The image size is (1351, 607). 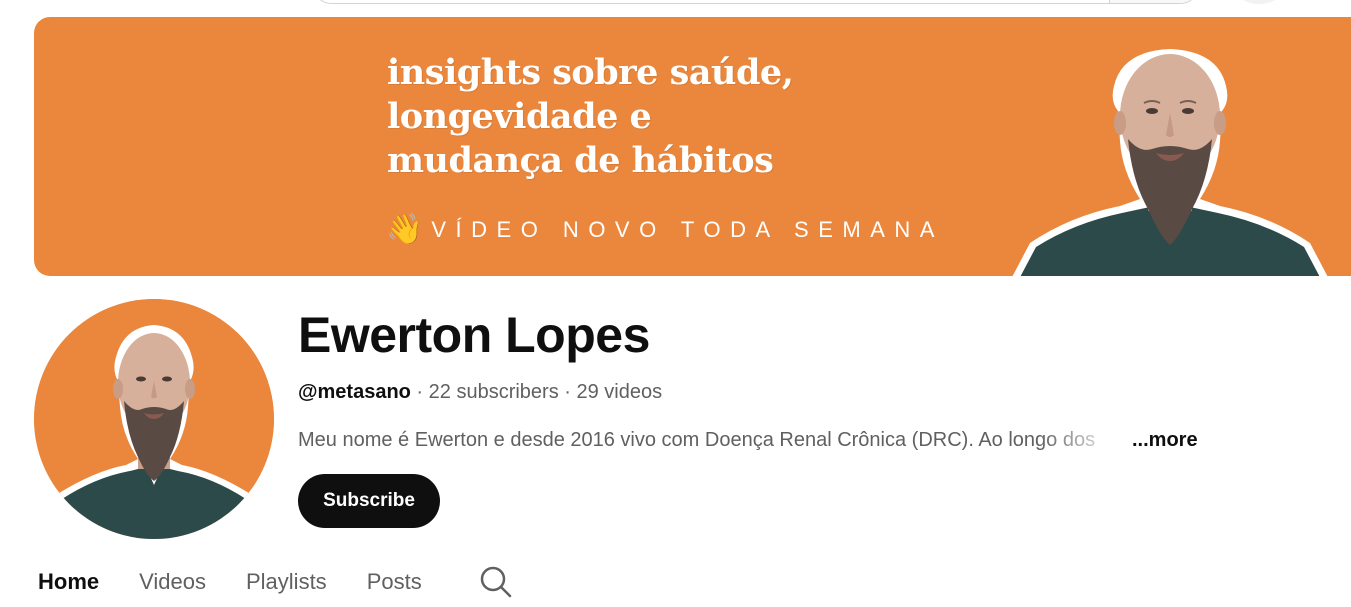 I want to click on top-search-box, so click(x=756, y=2).